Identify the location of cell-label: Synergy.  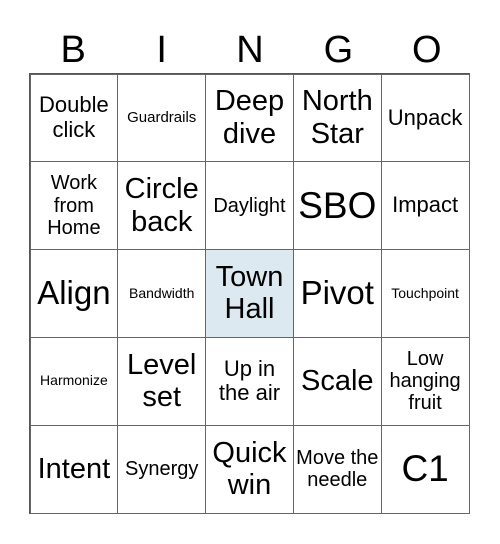
(162, 468).